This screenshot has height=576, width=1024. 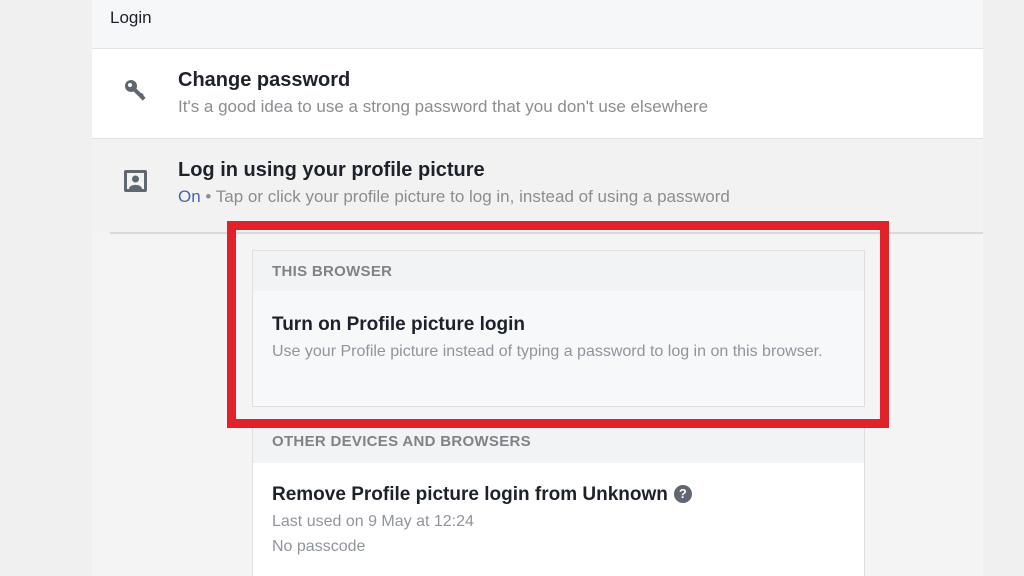 I want to click on last-used-text: Last used on 9 May at 12:24, so click(x=373, y=521).